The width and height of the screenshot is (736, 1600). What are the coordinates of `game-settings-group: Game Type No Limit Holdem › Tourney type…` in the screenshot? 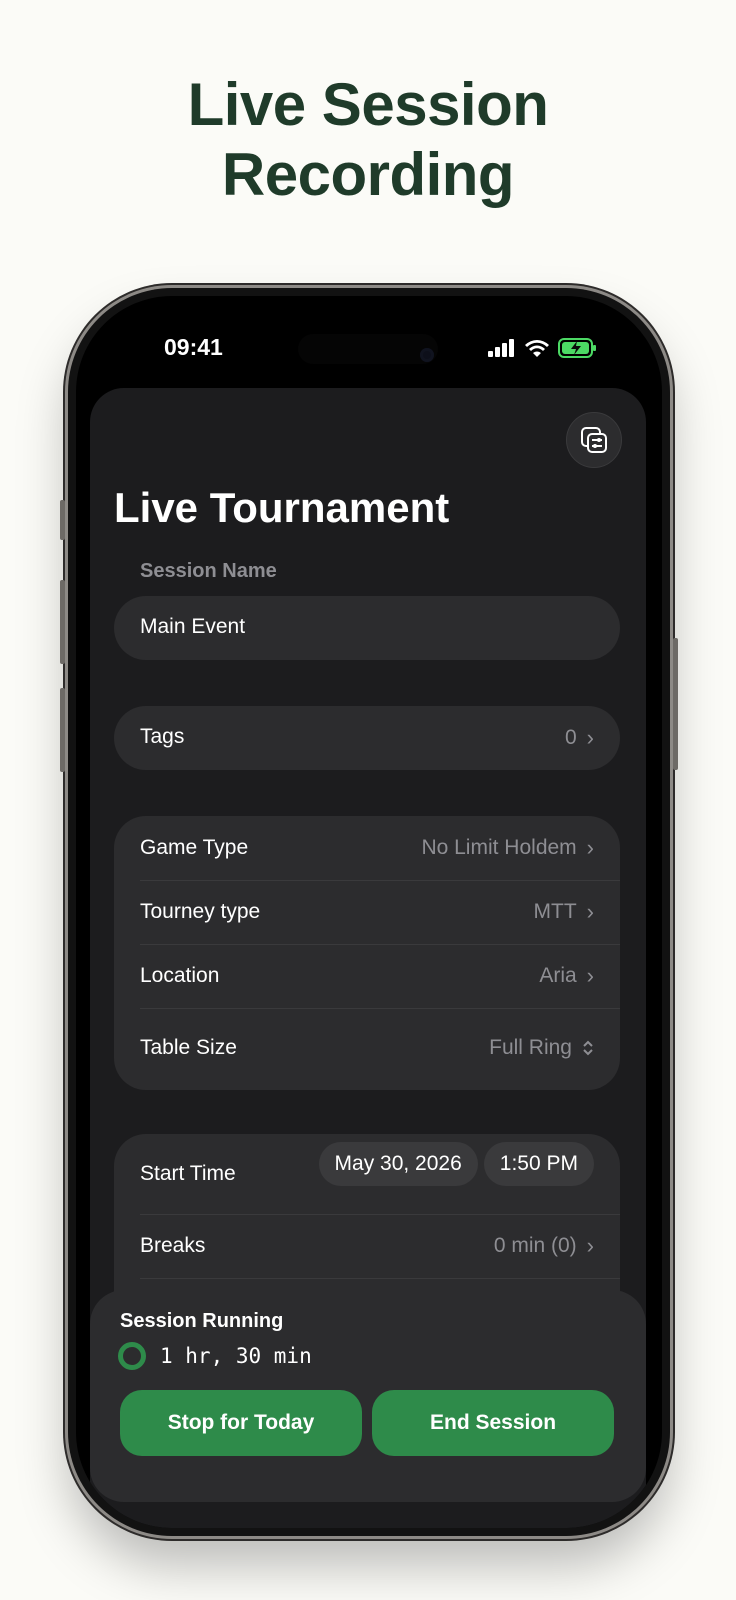 It's located at (367, 953).